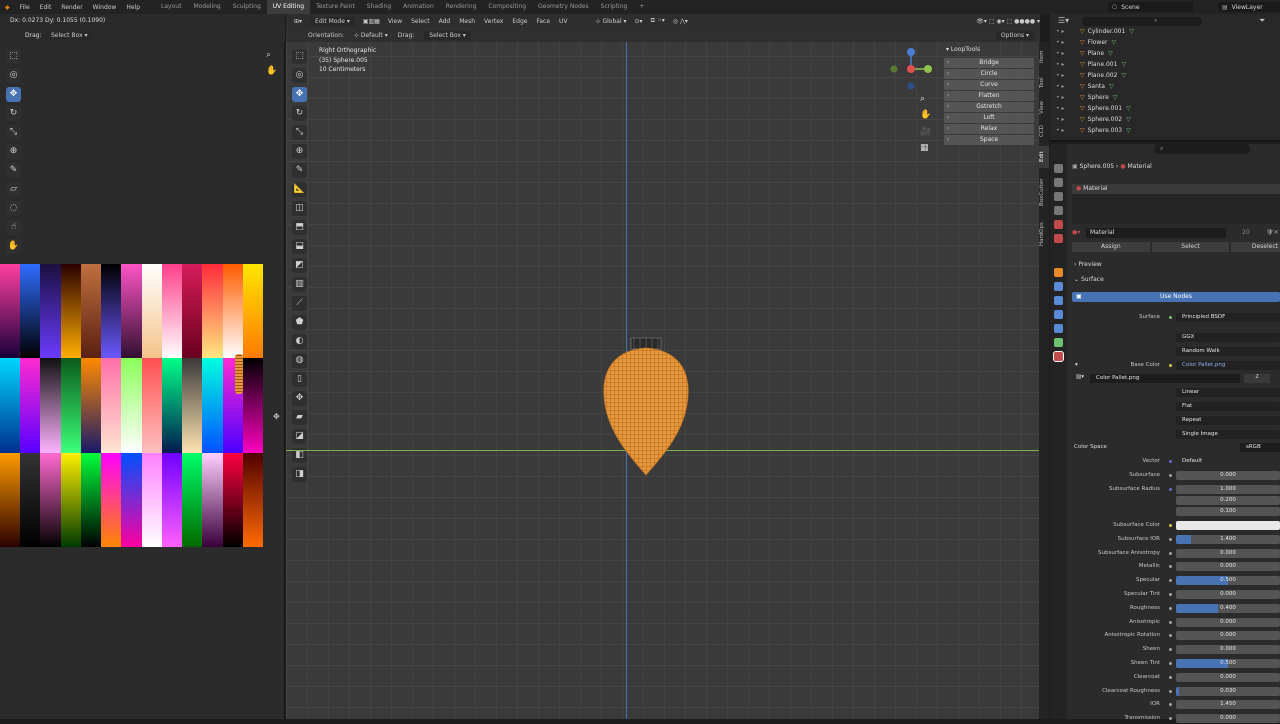 Image resolution: width=1280 pixels, height=724 pixels. I want to click on select-cursor-icon: ⬚, so click(13, 56).